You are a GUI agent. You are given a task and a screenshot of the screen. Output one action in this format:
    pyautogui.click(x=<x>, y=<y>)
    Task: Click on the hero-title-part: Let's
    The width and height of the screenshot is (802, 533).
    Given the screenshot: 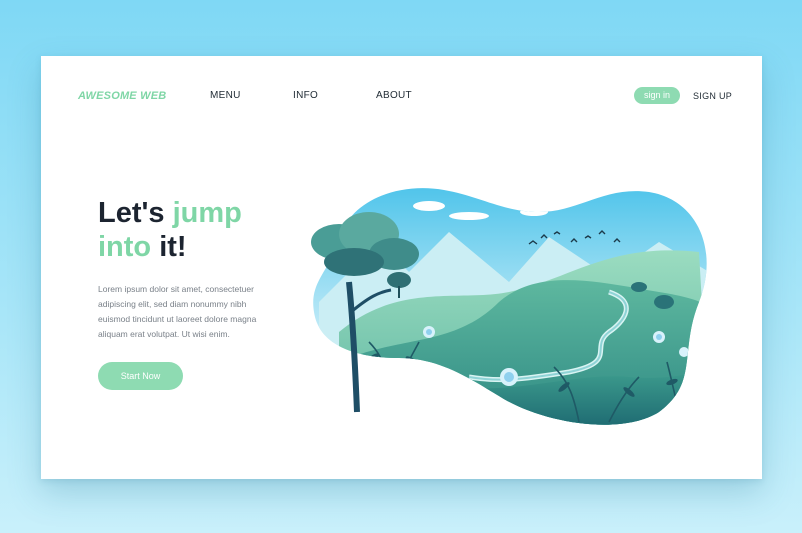 What is the action you would take?
    pyautogui.click(x=135, y=213)
    